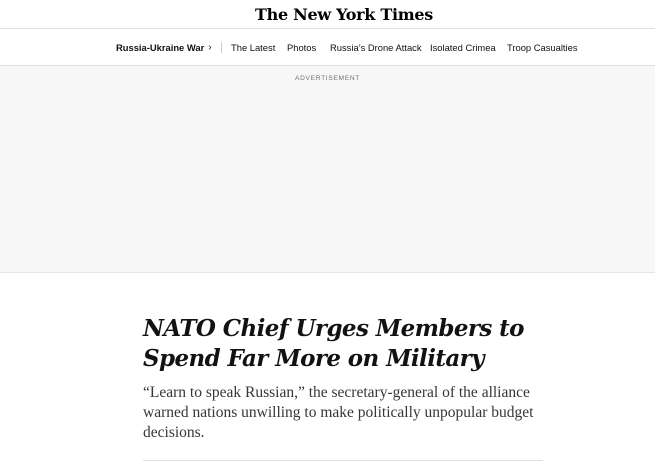  Describe the element at coordinates (210, 47) in the screenshot. I see `chevron-right-icon: ›` at that location.